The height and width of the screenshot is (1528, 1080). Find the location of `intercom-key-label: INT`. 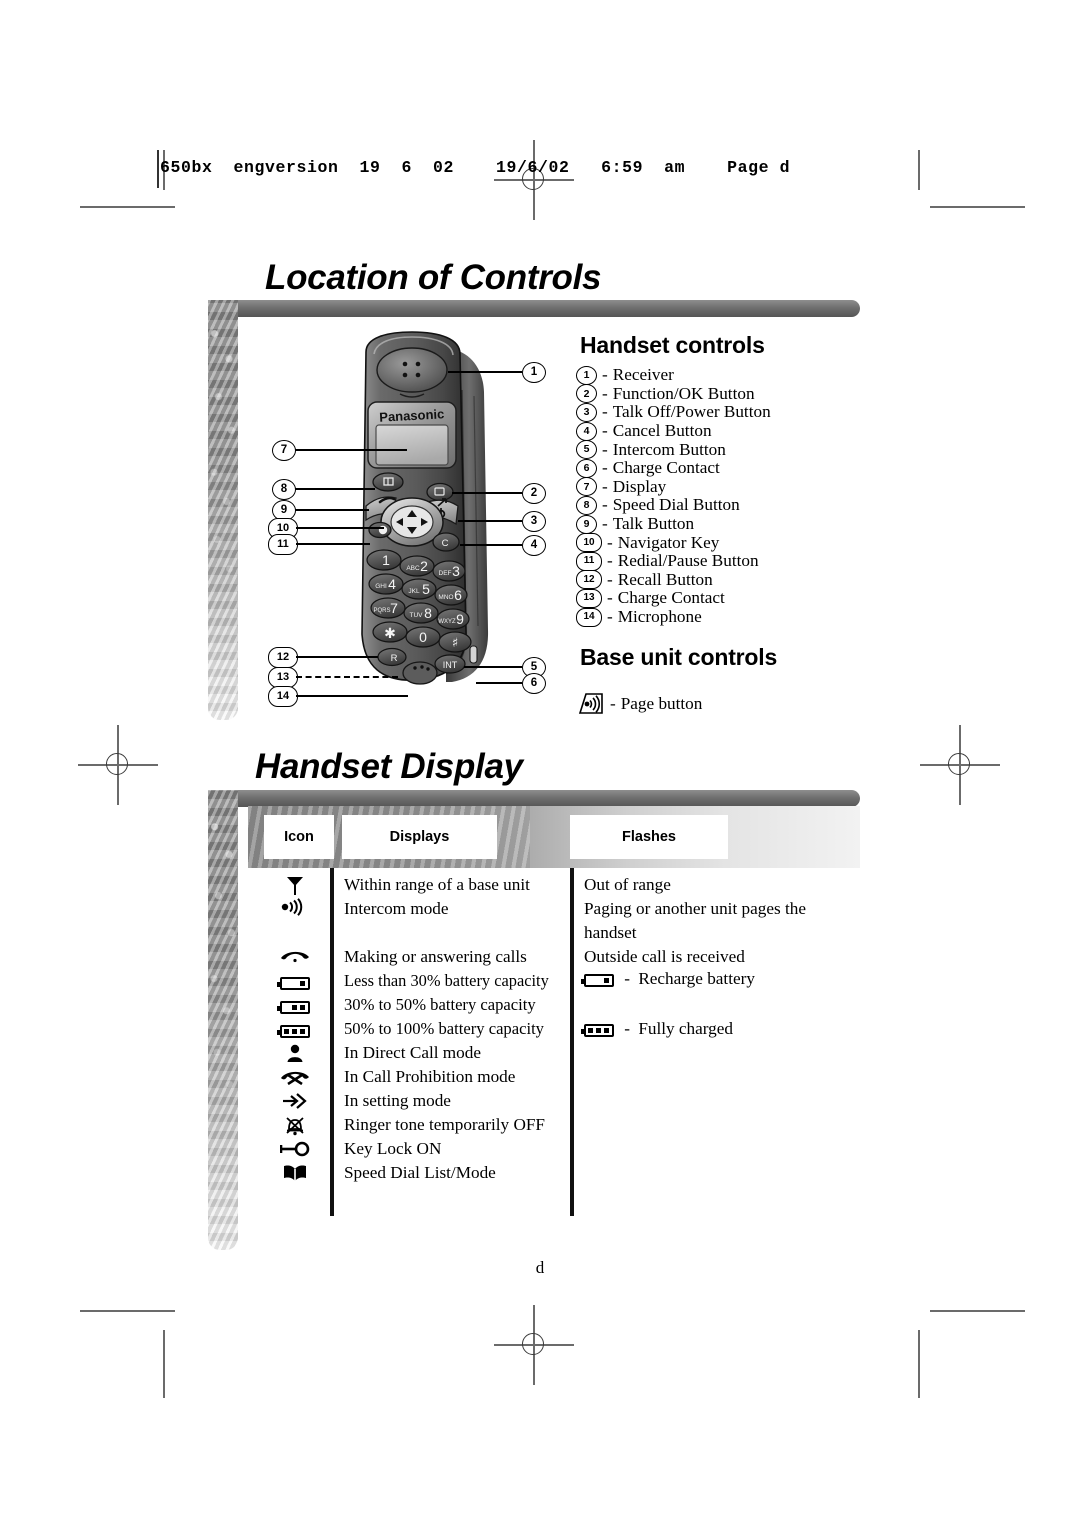

intercom-key-label: INT is located at coordinates (450, 665).